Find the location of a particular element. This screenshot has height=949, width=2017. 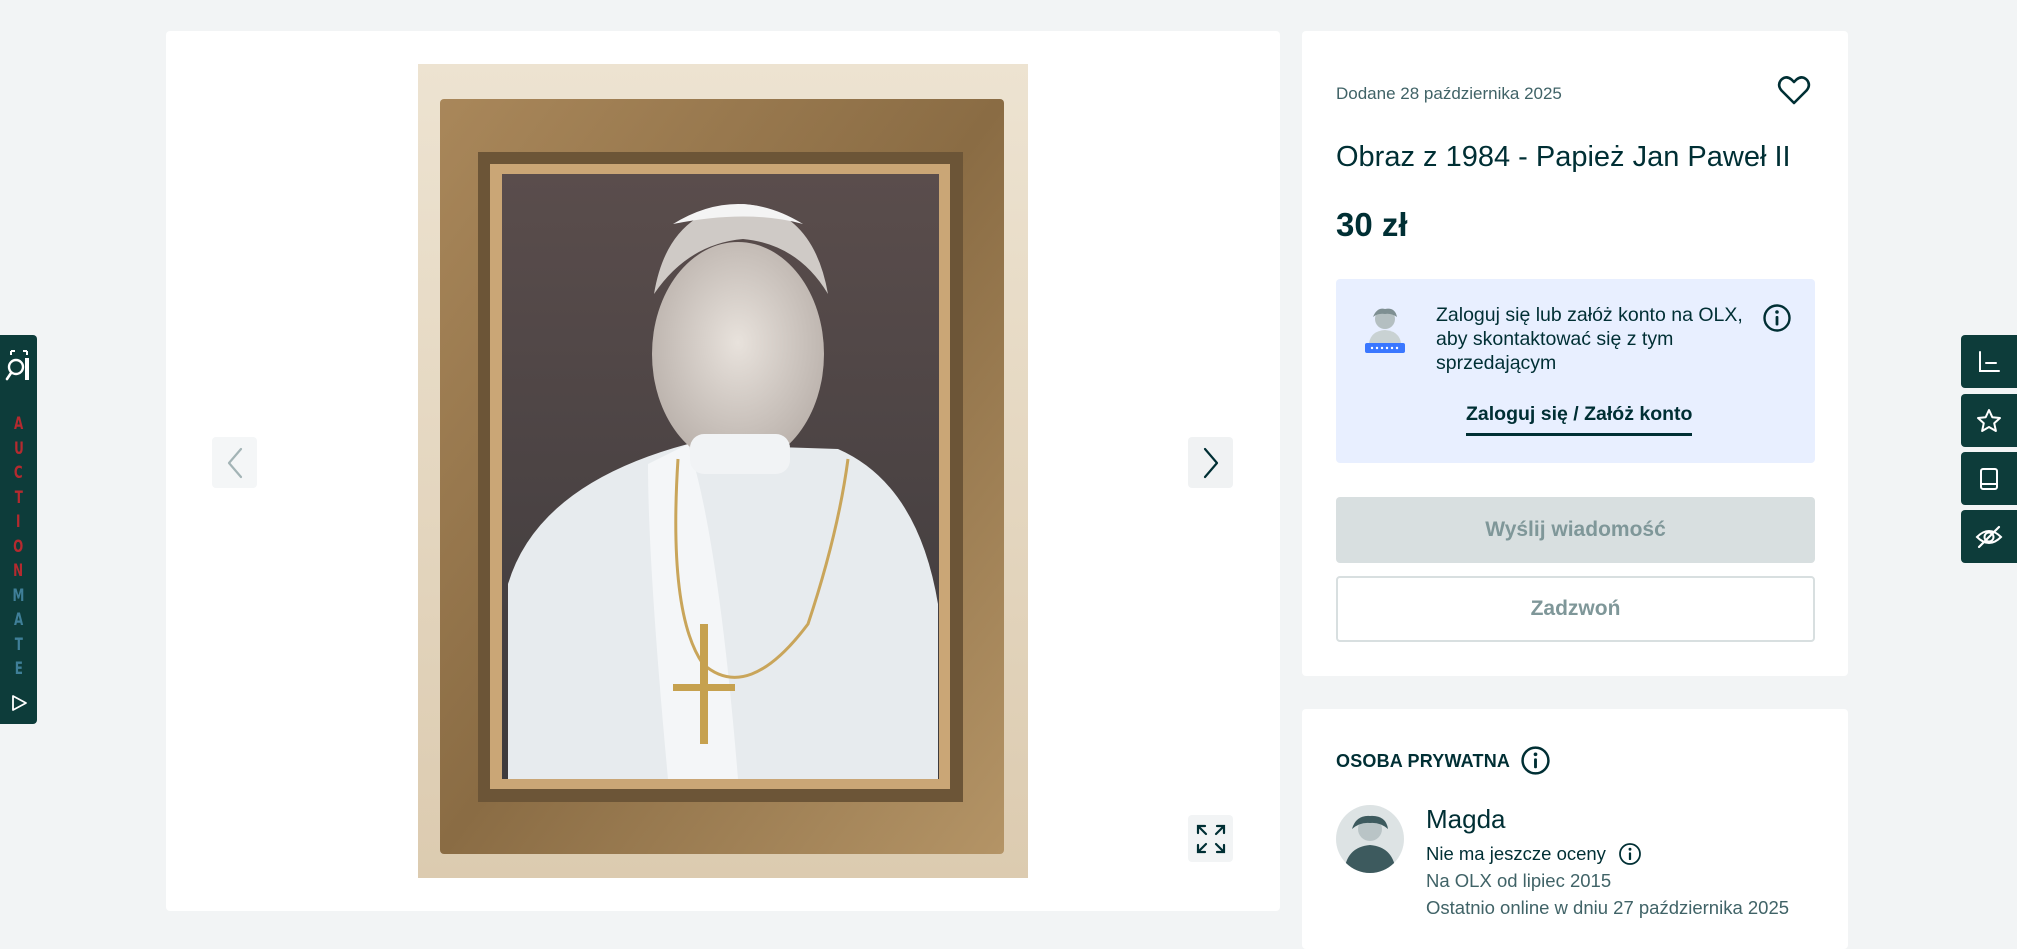

seller-rating: Nie ma jeszcze oceny is located at coordinates (1516, 853).